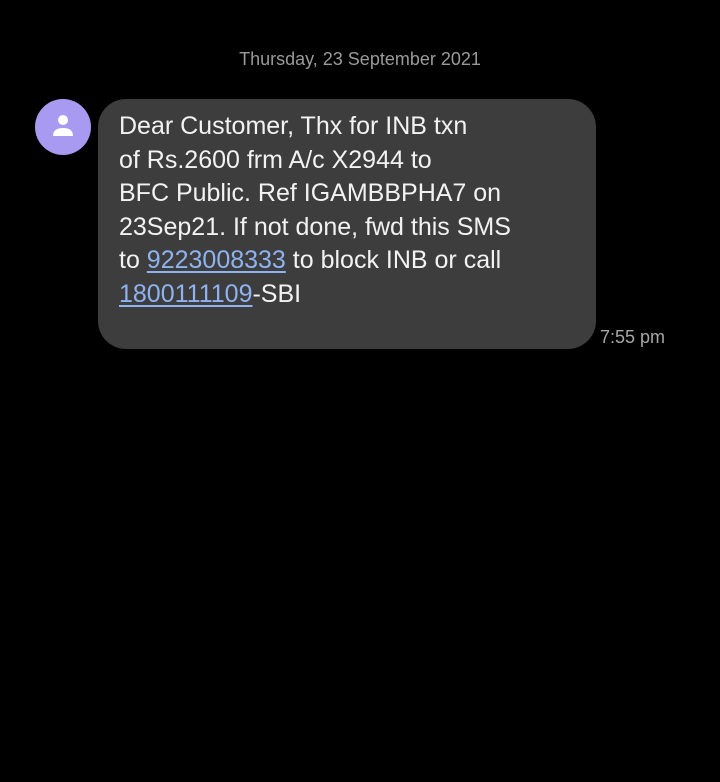 The width and height of the screenshot is (720, 782). I want to click on person-icon, so click(63, 125).